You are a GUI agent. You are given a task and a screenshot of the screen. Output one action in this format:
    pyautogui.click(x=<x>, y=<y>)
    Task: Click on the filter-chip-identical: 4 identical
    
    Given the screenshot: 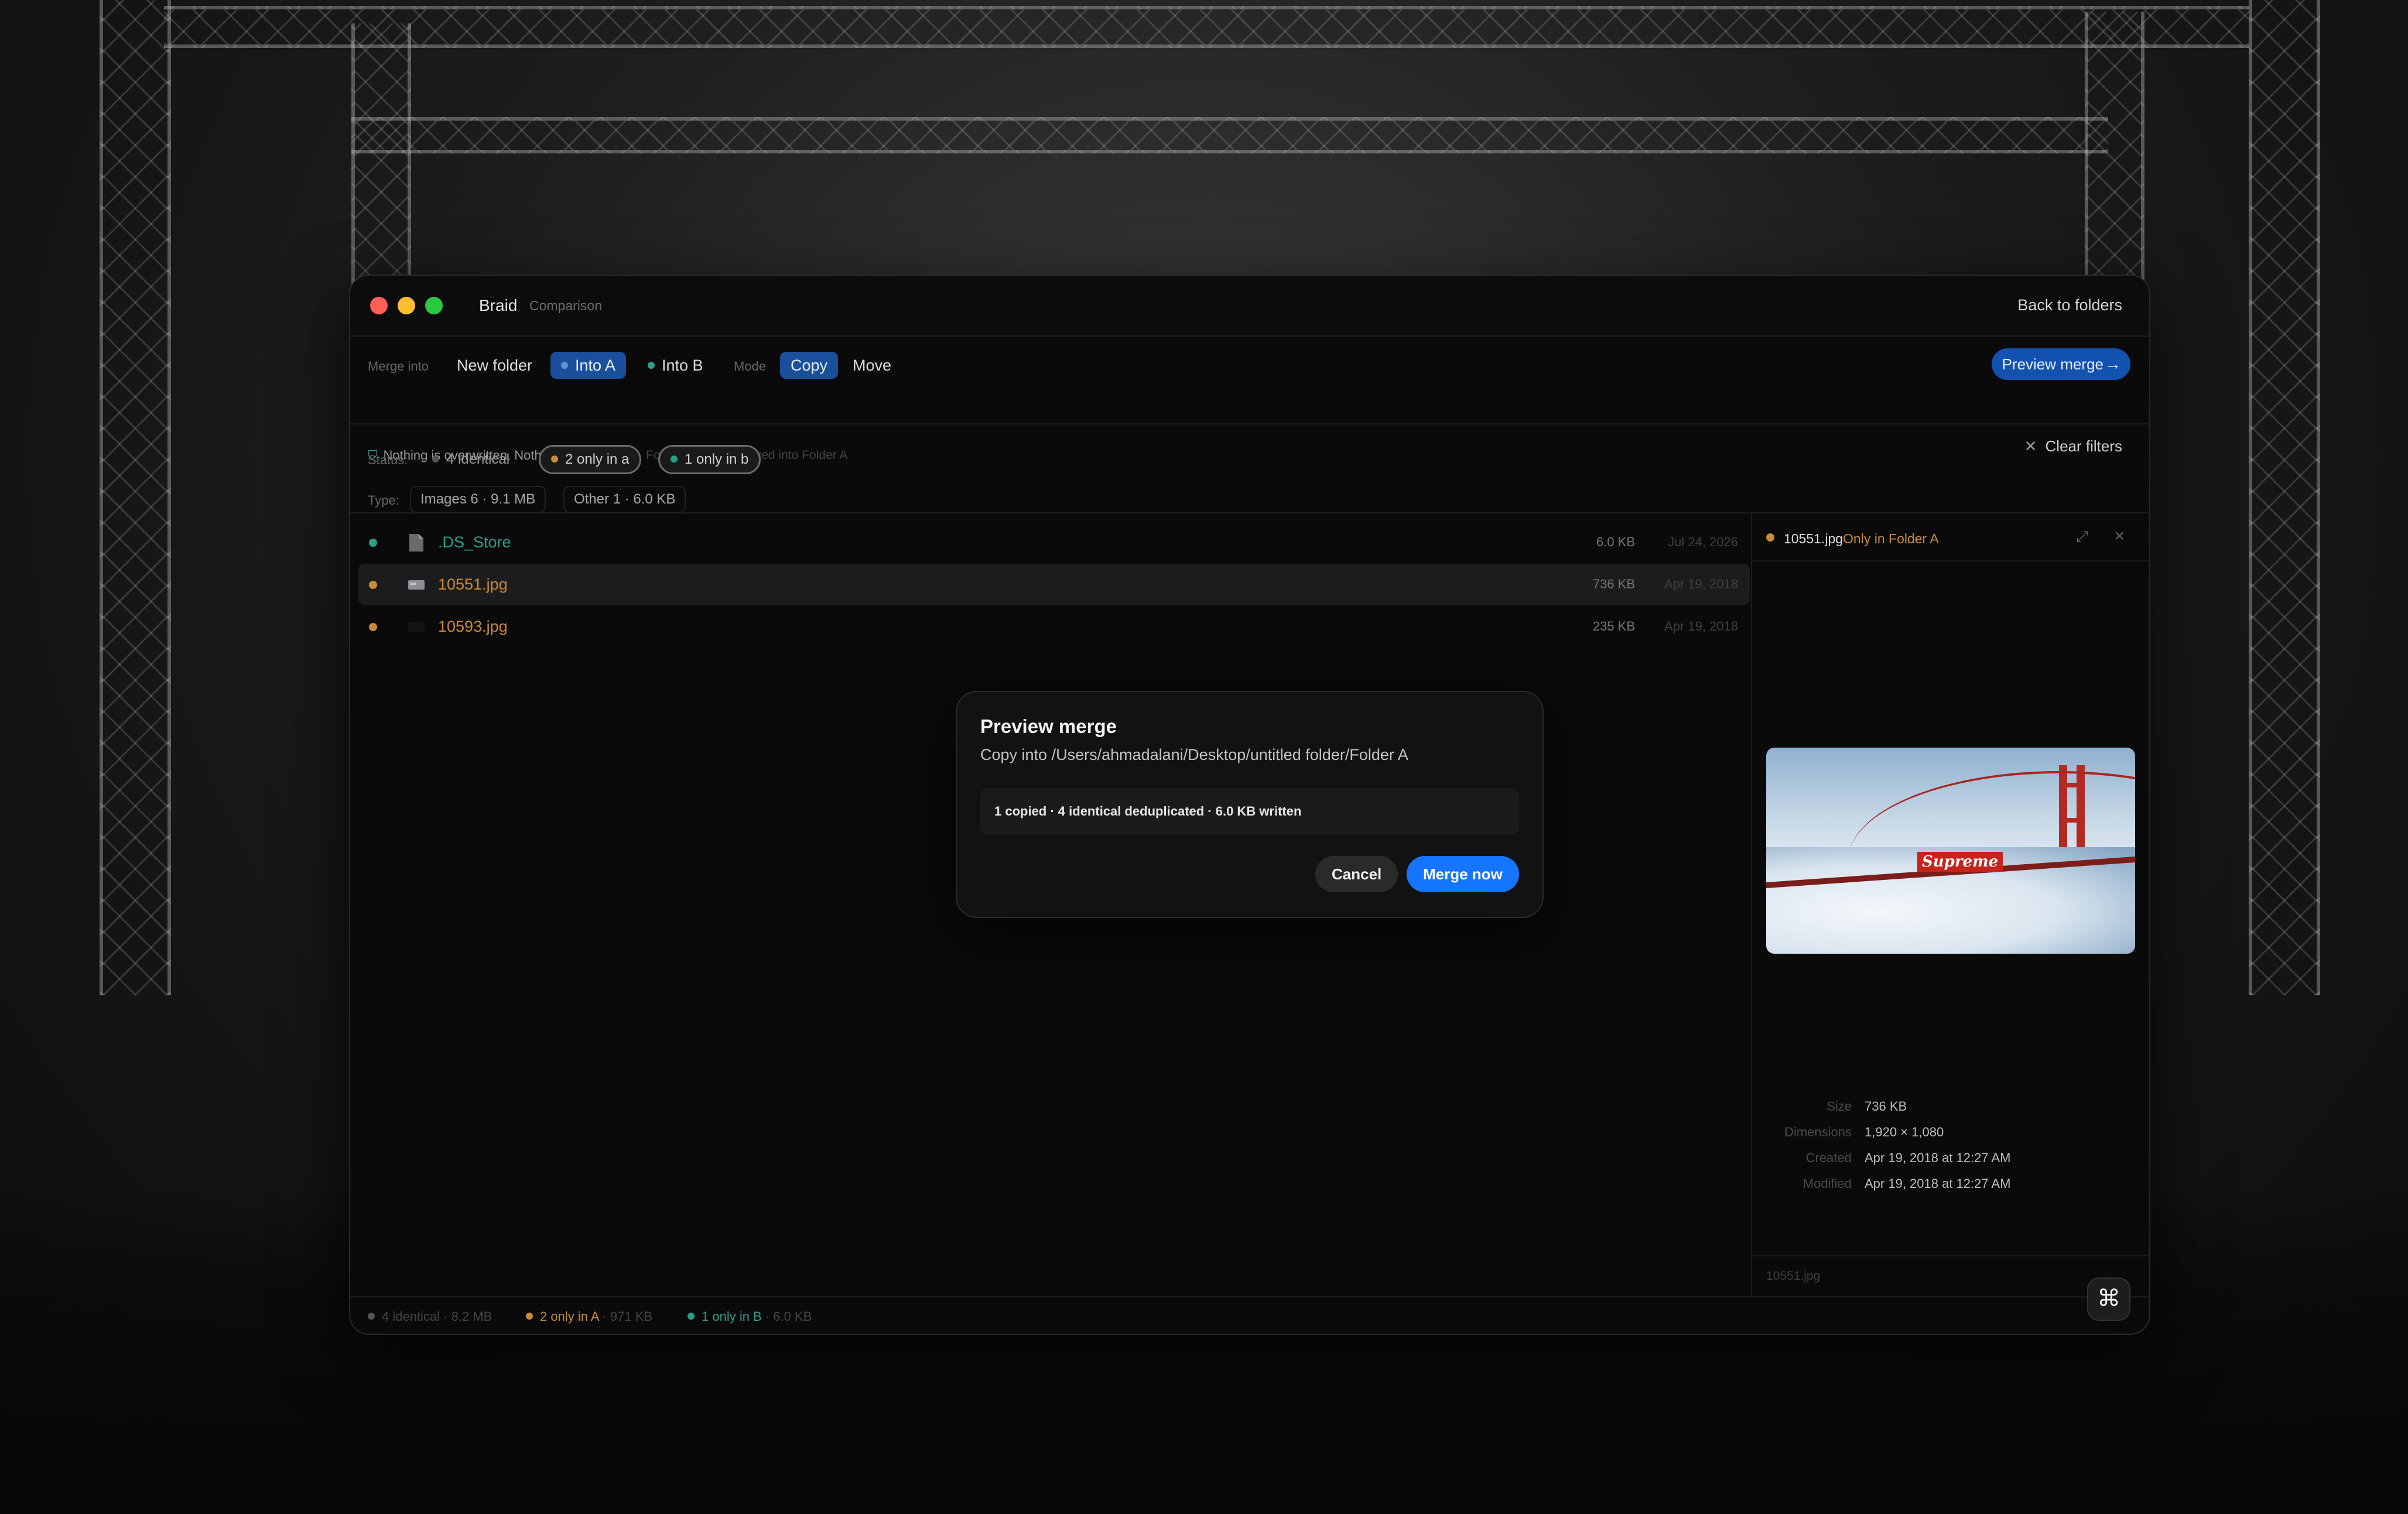 What is the action you would take?
    pyautogui.click(x=471, y=459)
    